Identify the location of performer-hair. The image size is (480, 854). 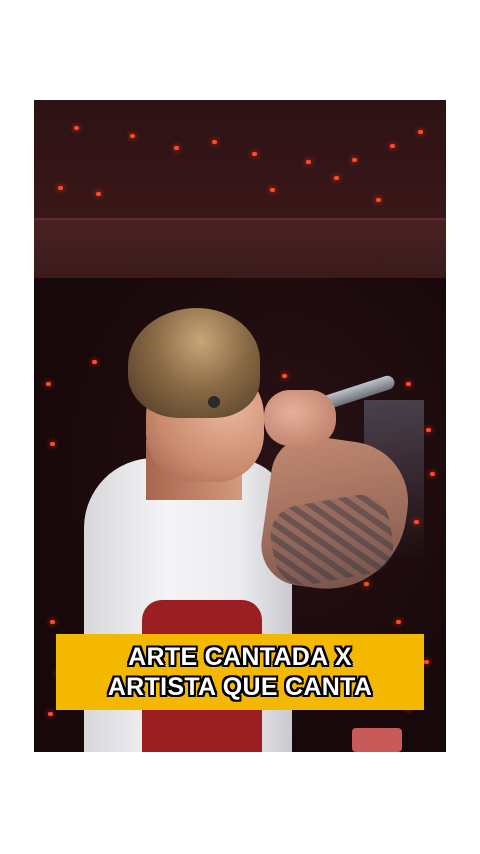
(194, 363).